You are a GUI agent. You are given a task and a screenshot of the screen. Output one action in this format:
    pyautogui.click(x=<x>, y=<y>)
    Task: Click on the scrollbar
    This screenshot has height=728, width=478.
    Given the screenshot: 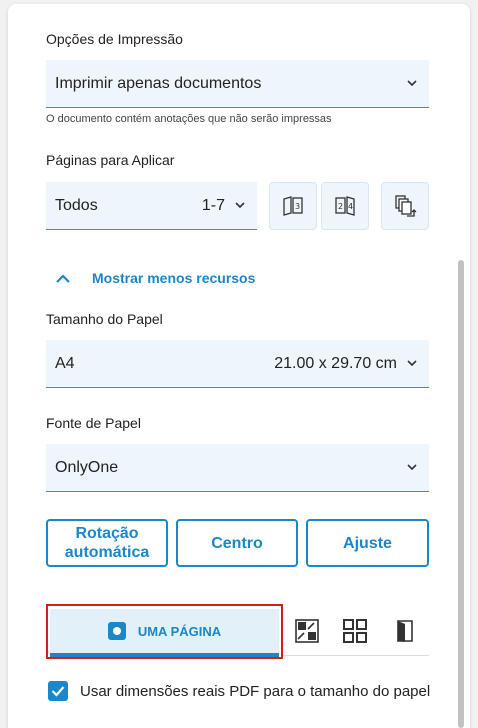 What is the action you would take?
    pyautogui.click(x=461, y=494)
    